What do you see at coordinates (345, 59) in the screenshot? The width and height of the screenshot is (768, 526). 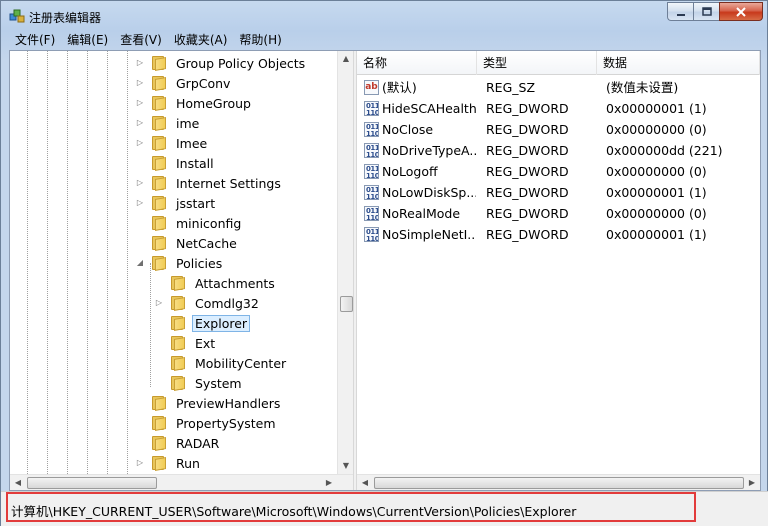 I see `scroll-up-icon: ▲` at bounding box center [345, 59].